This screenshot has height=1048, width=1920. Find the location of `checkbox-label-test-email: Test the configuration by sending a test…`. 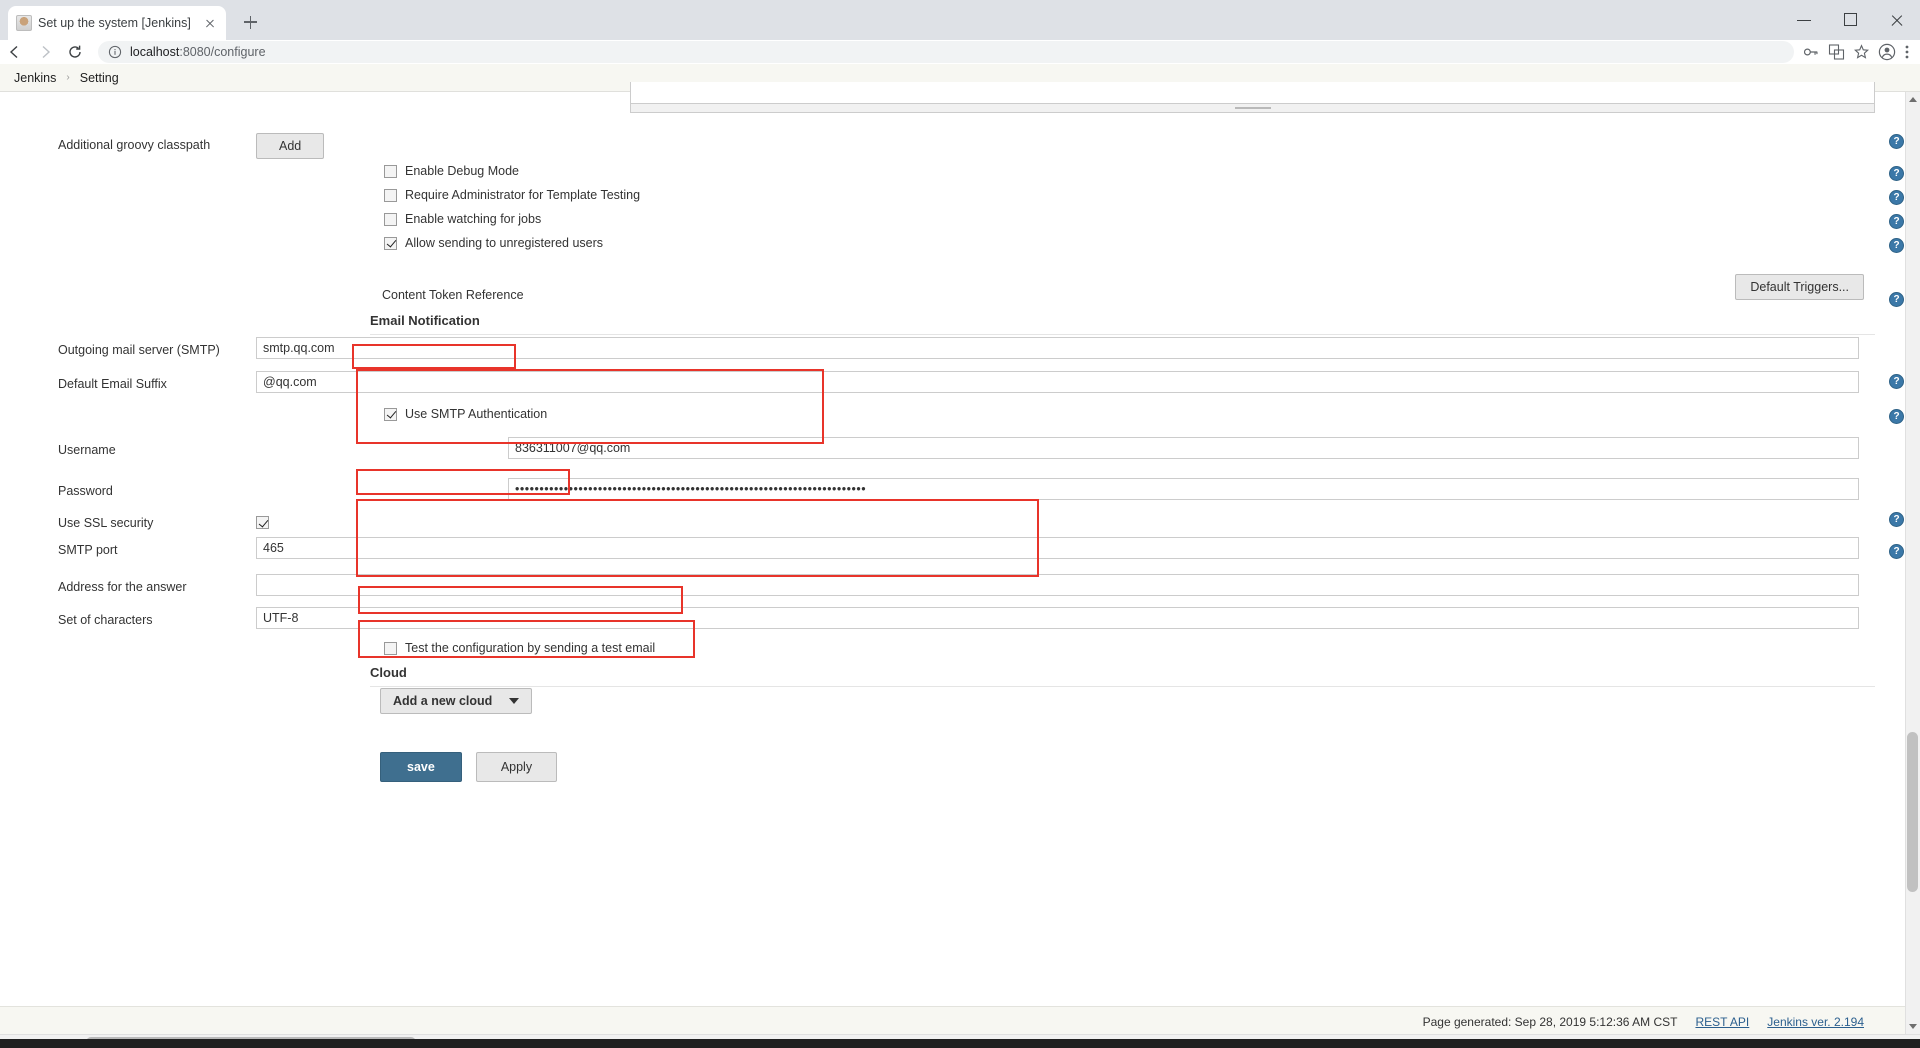

checkbox-label-test-email: Test the configuration by sending a test… is located at coordinates (530, 648).